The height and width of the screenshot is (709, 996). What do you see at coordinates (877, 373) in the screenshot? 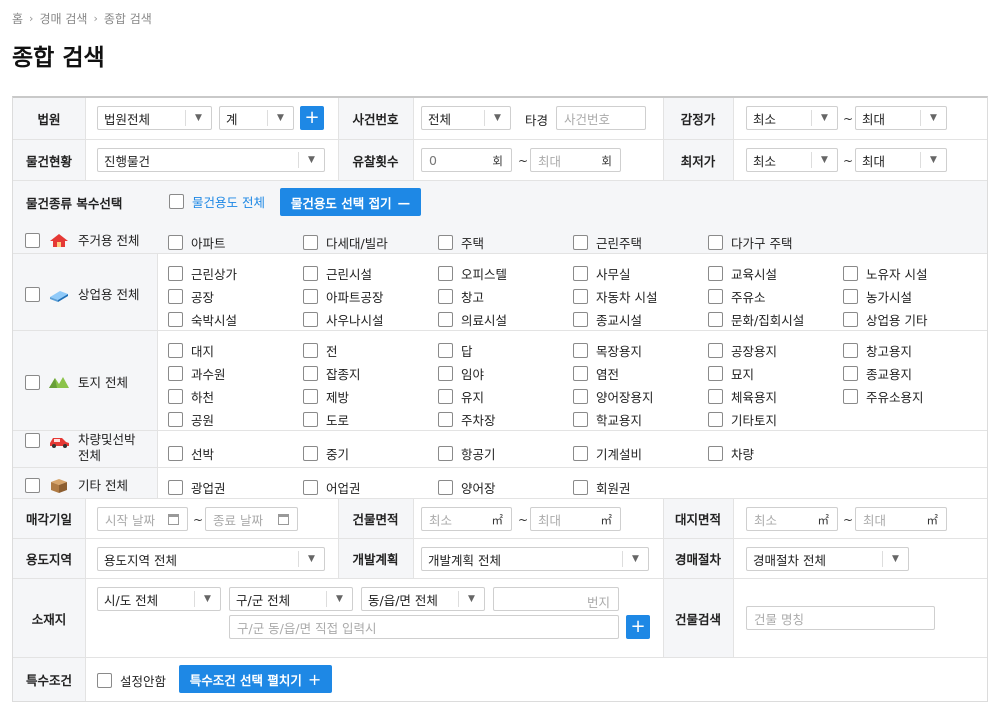
I see `property-type-checkbox: 종교용지` at bounding box center [877, 373].